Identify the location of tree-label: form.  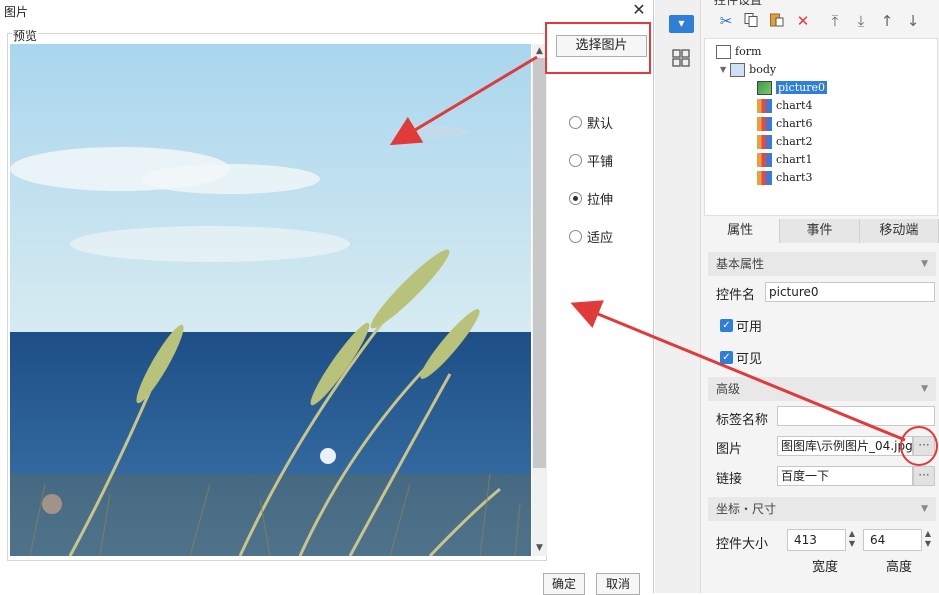
(748, 51).